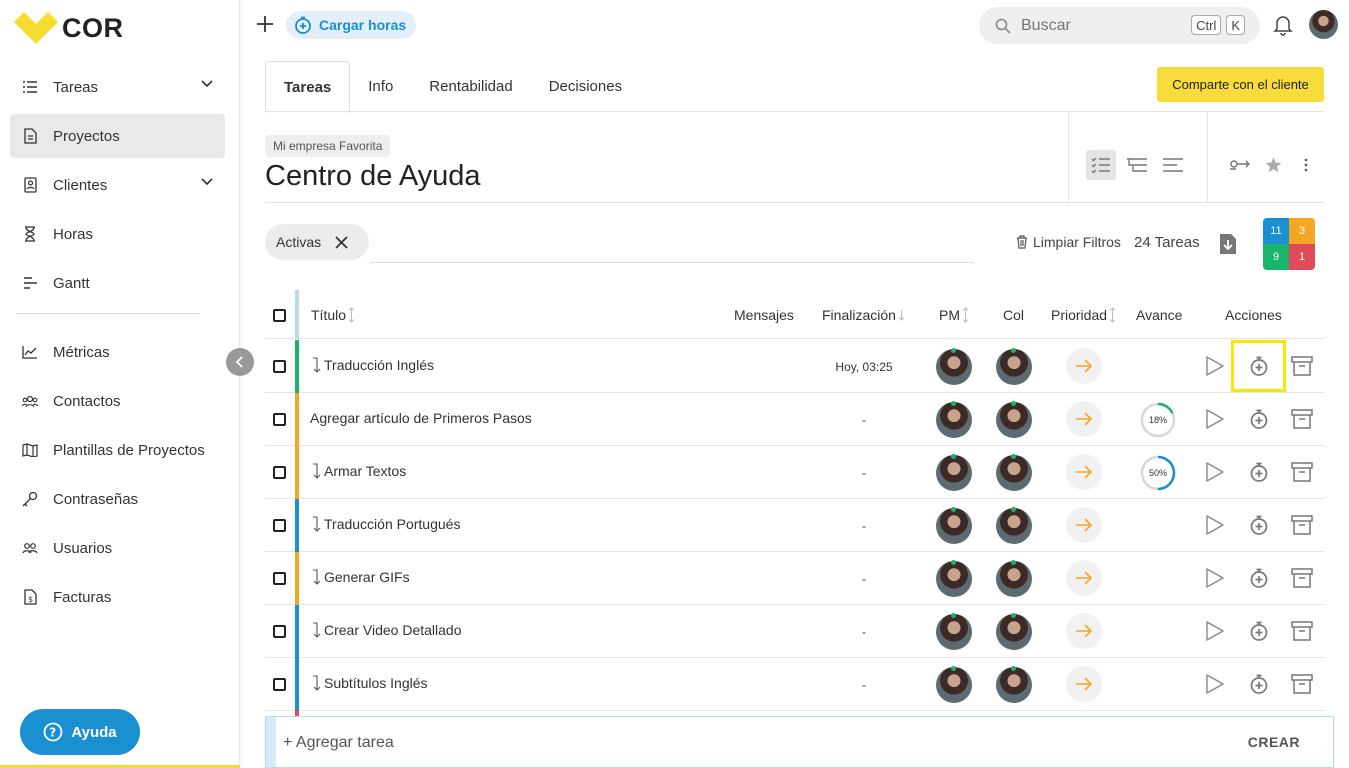 This screenshot has width=1349, height=768. Describe the element at coordinates (117, 136) in the screenshot. I see `sidebar-item-proyectos: Proyectos` at that location.